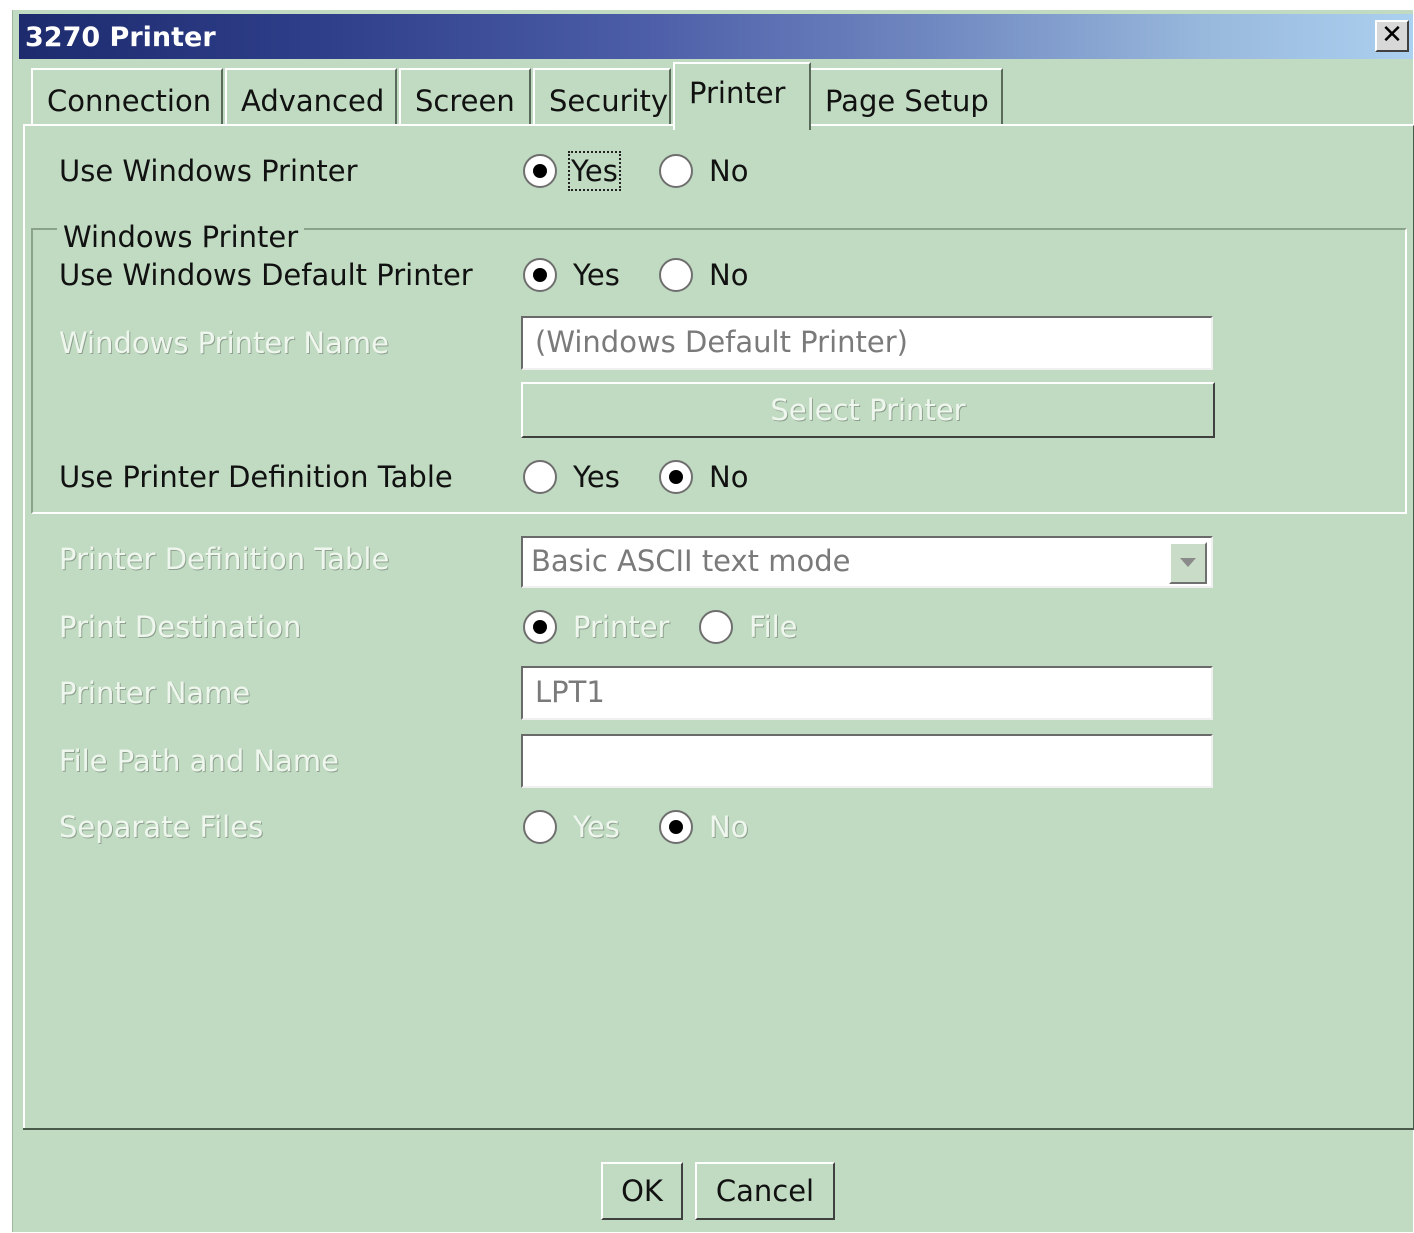 This screenshot has height=1233, width=1414. I want to click on separate-files-yes-label: Yes, so click(596, 827).